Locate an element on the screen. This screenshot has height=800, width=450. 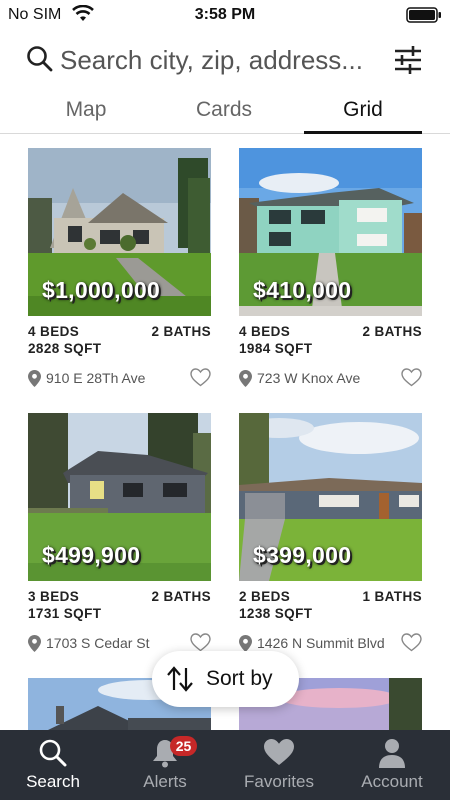
baths-count: 1 BATHS is located at coordinates (392, 596).